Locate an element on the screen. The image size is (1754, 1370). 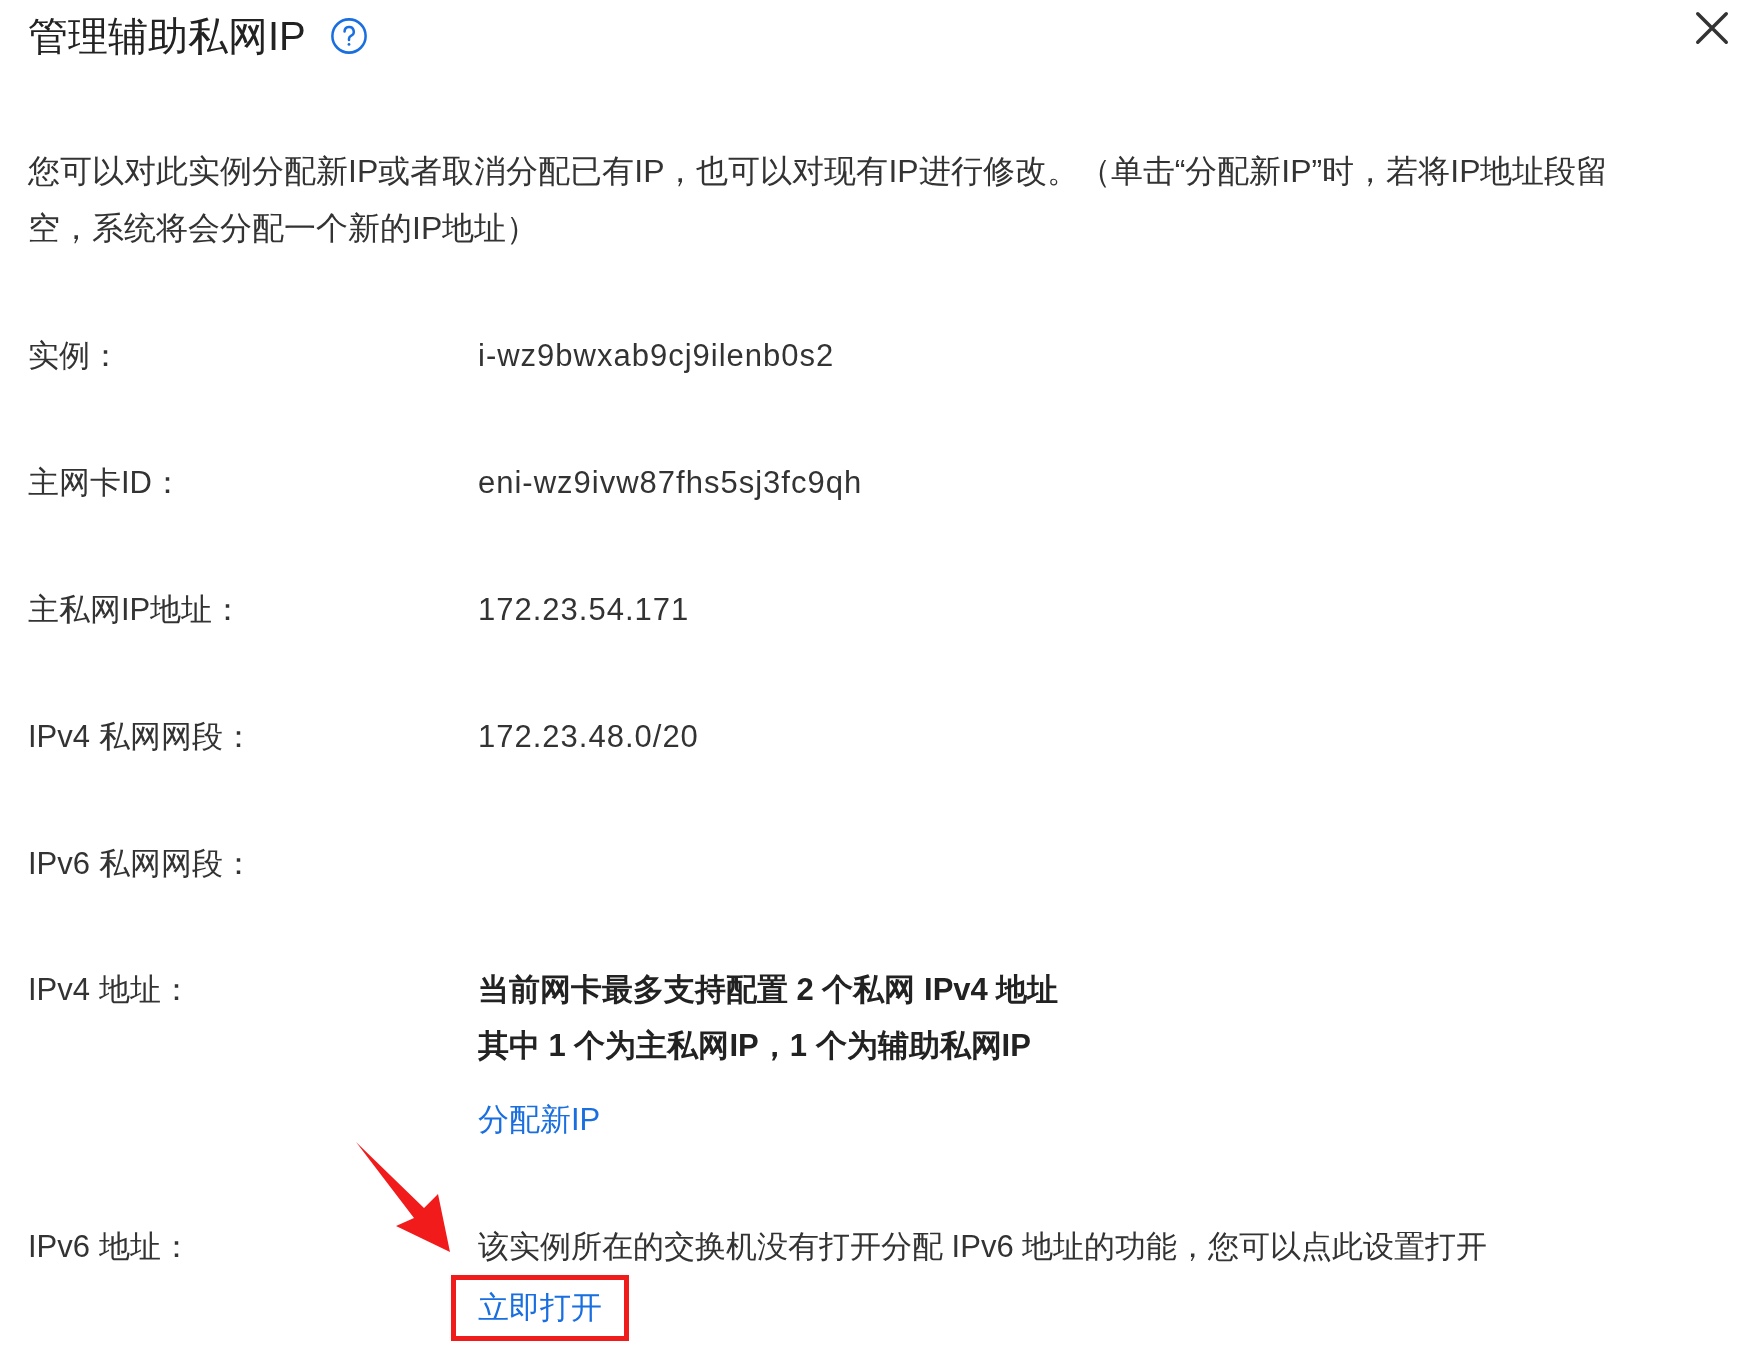
field-label: 主私网IP地址： is located at coordinates (136, 610).